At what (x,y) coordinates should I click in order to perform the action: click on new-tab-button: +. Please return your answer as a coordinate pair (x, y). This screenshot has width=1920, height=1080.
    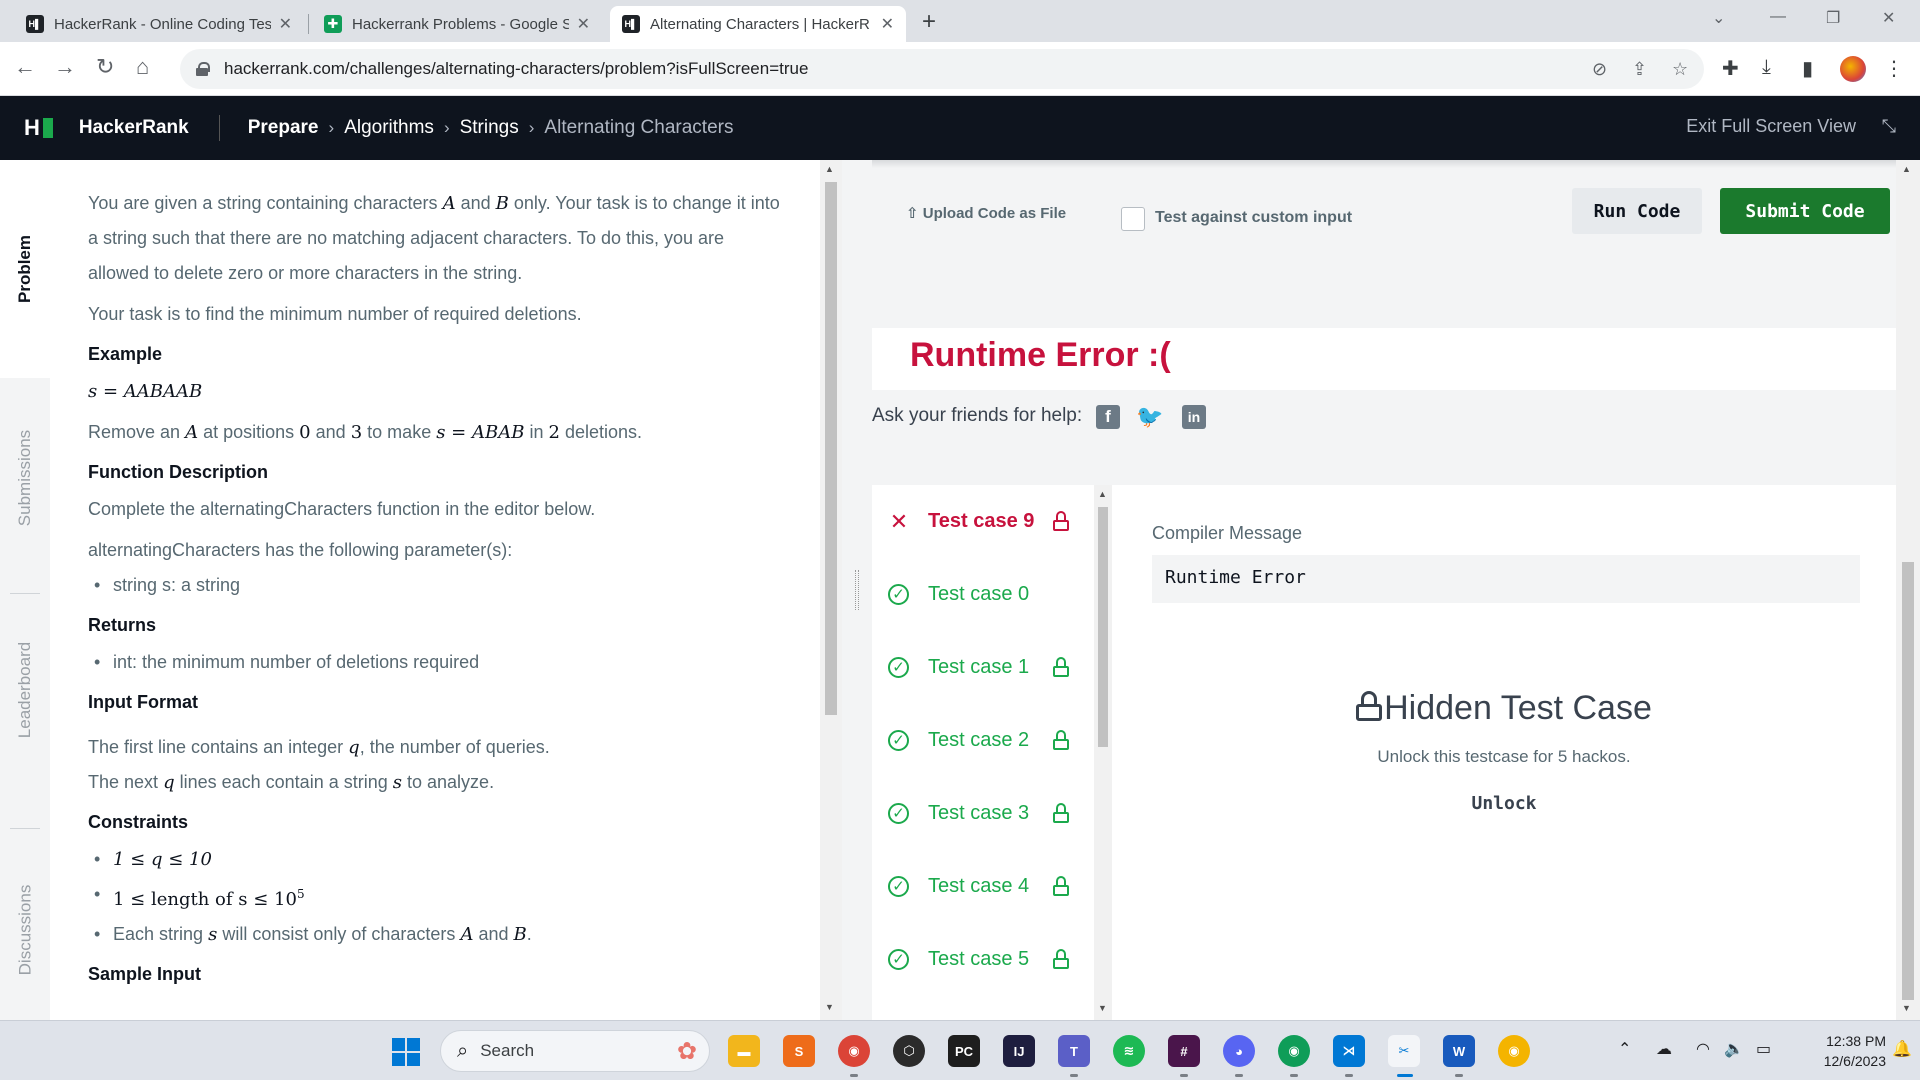
    Looking at the image, I should click on (929, 22).